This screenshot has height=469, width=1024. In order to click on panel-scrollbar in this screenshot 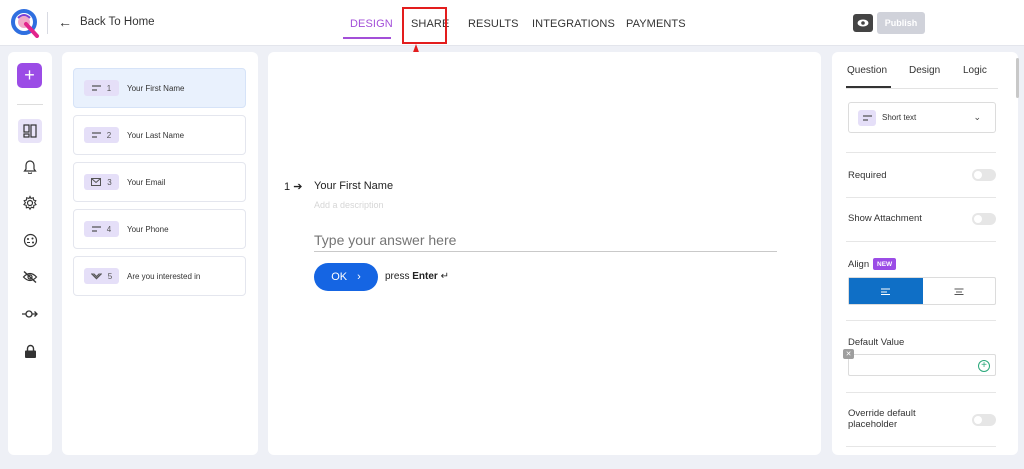, I will do `click(1017, 78)`.